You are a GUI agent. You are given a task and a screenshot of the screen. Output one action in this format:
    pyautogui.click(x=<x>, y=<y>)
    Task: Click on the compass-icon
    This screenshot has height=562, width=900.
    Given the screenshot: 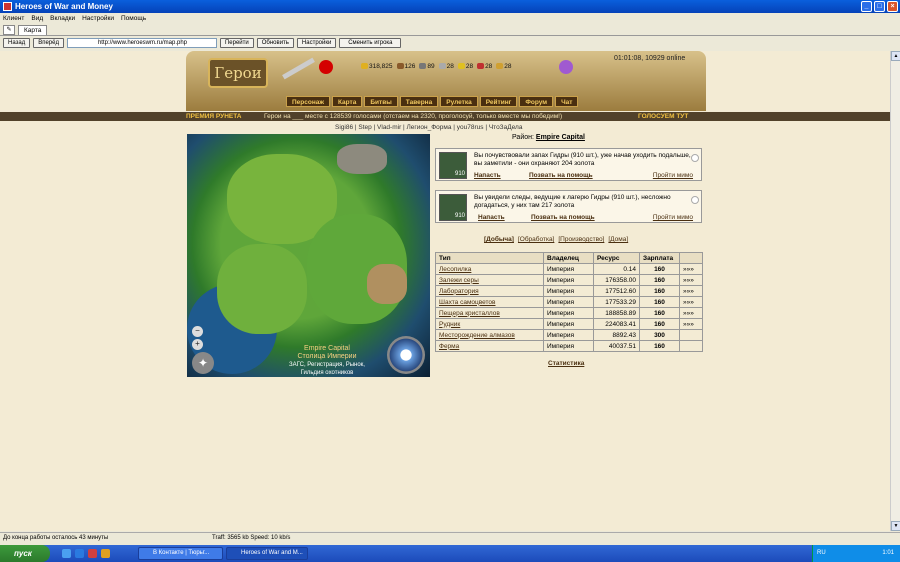 What is the action you would take?
    pyautogui.click(x=406, y=355)
    